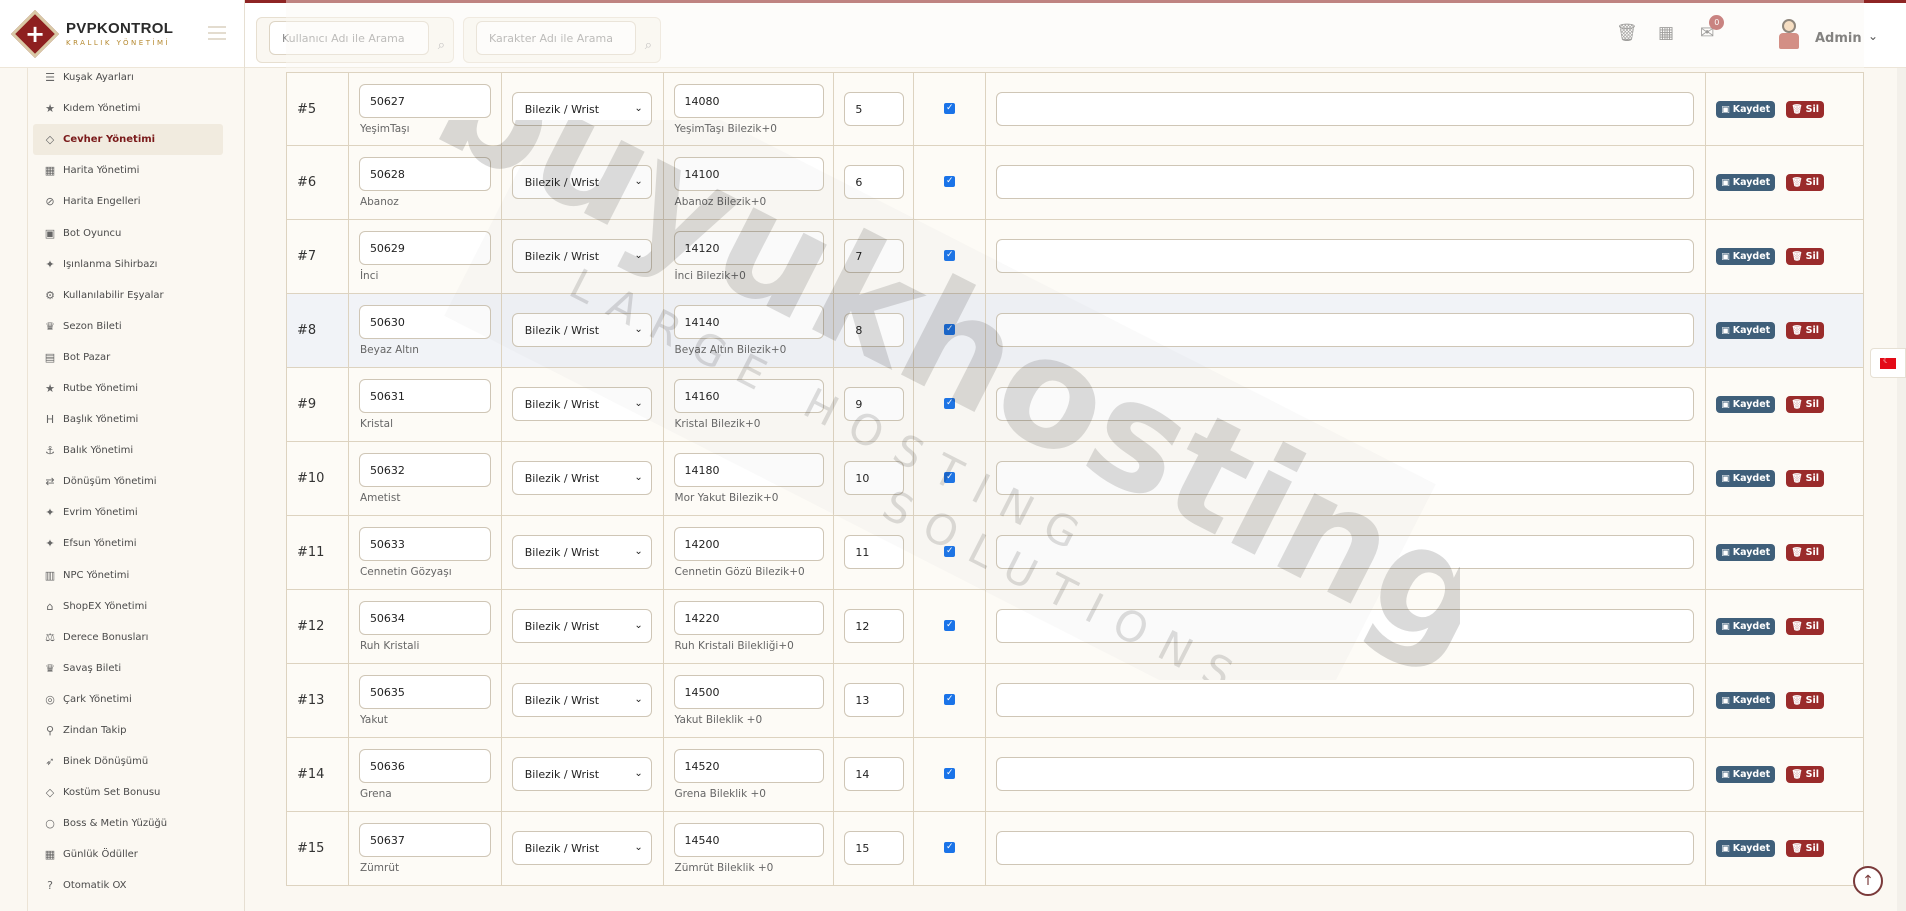  I want to click on sidebar-item: ⚓ Balık Yönetimi, so click(128, 450).